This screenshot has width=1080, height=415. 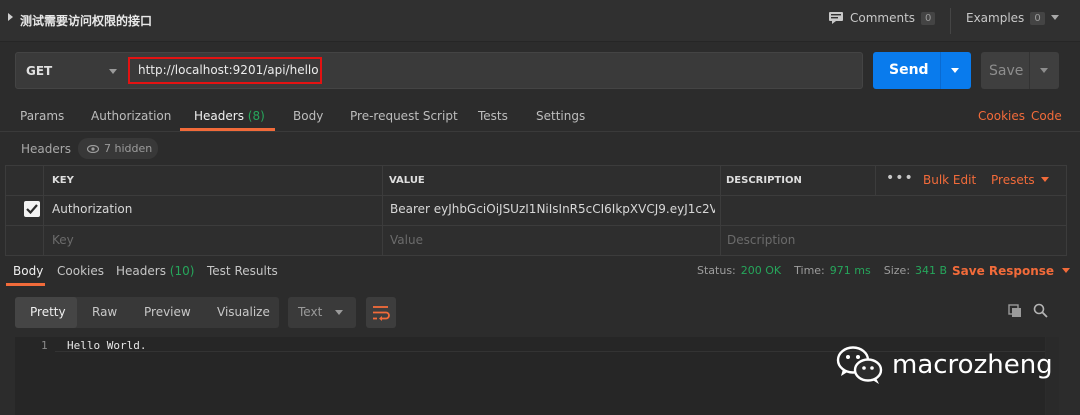 I want to click on header-key-cell: Authorization, so click(x=92, y=209).